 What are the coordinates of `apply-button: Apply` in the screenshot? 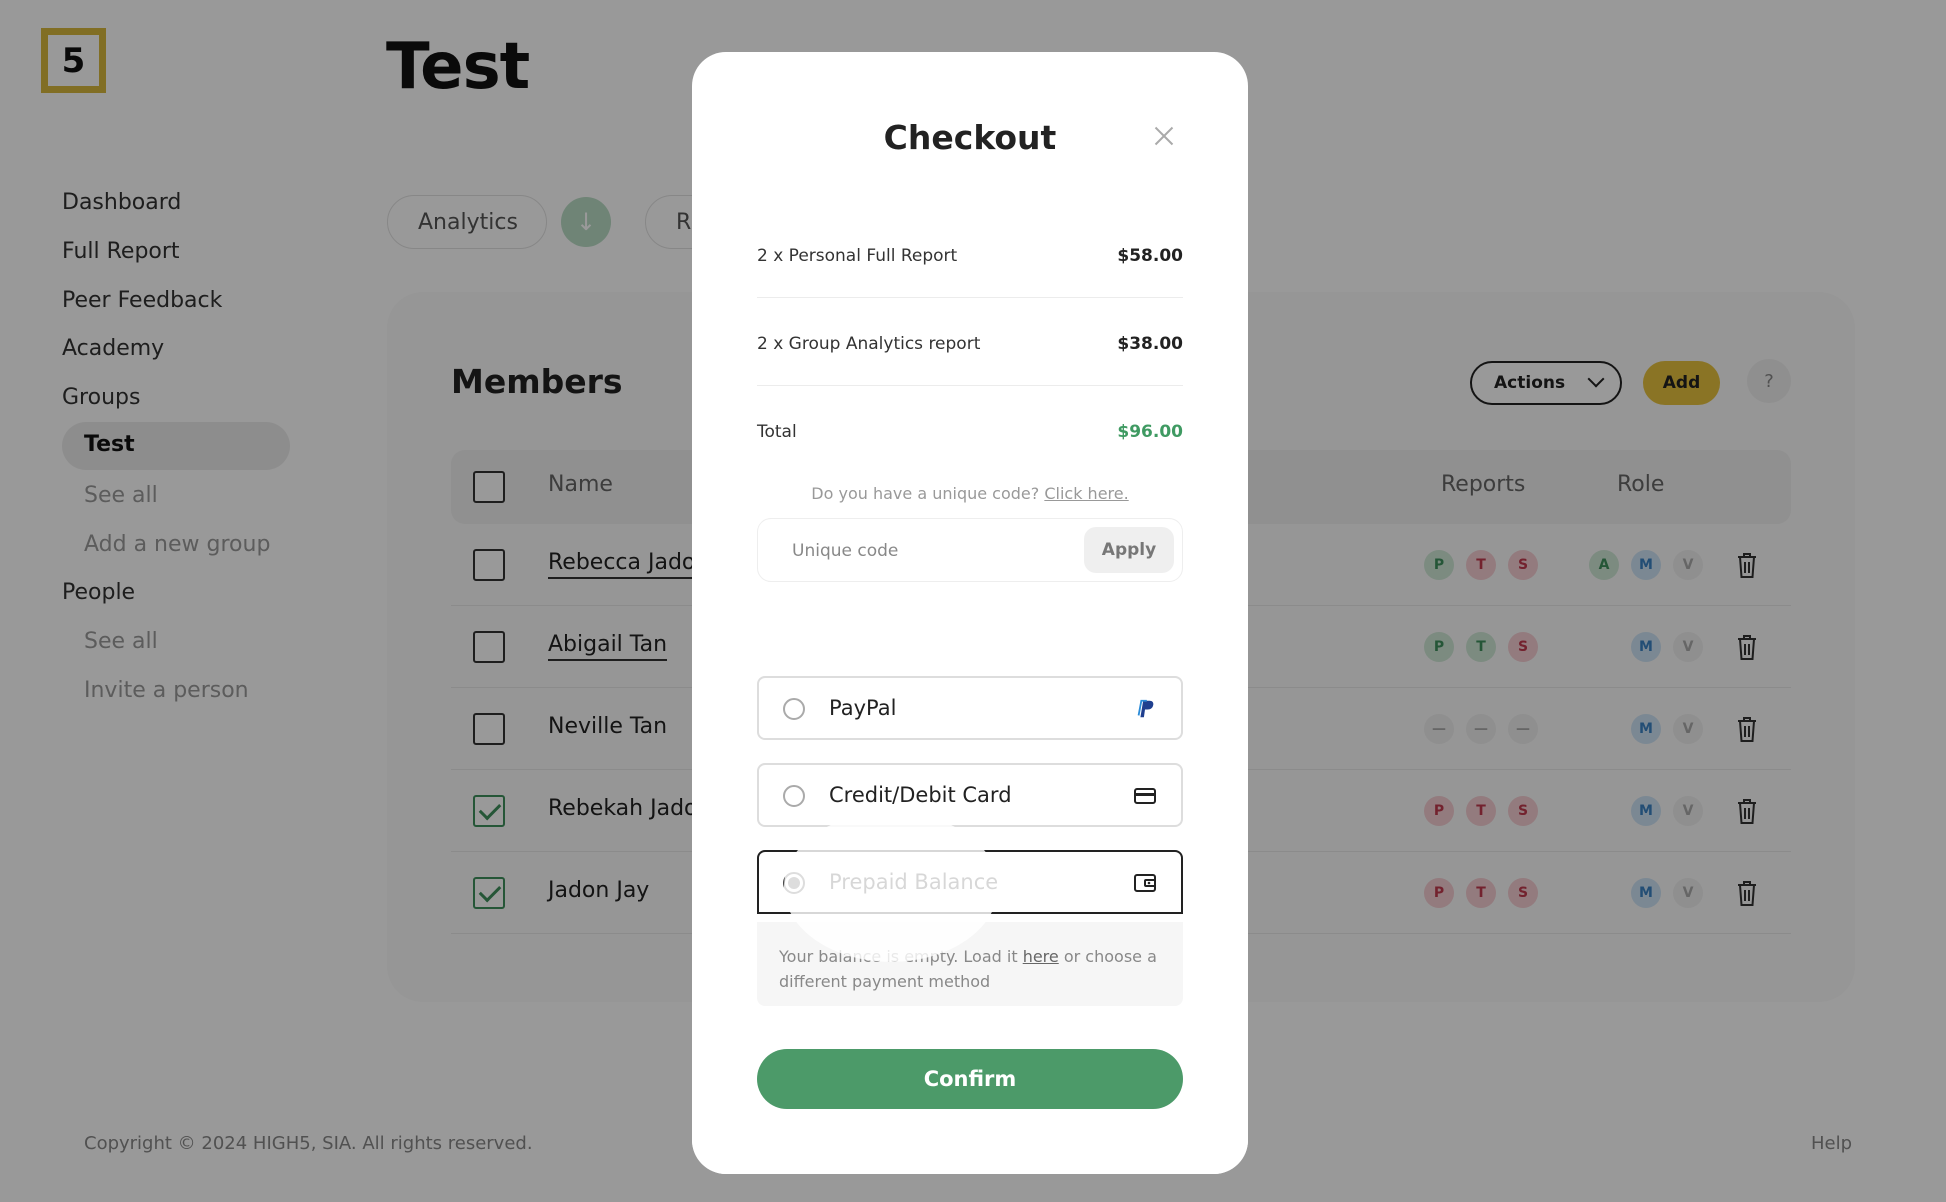 It's located at (1129, 550).